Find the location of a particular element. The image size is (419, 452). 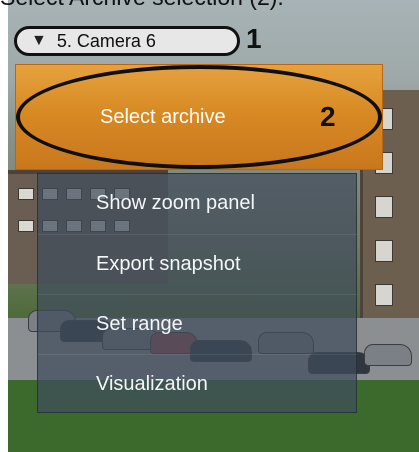

menu-item-export-snapshot: Export snapshot is located at coordinates (198, 263).